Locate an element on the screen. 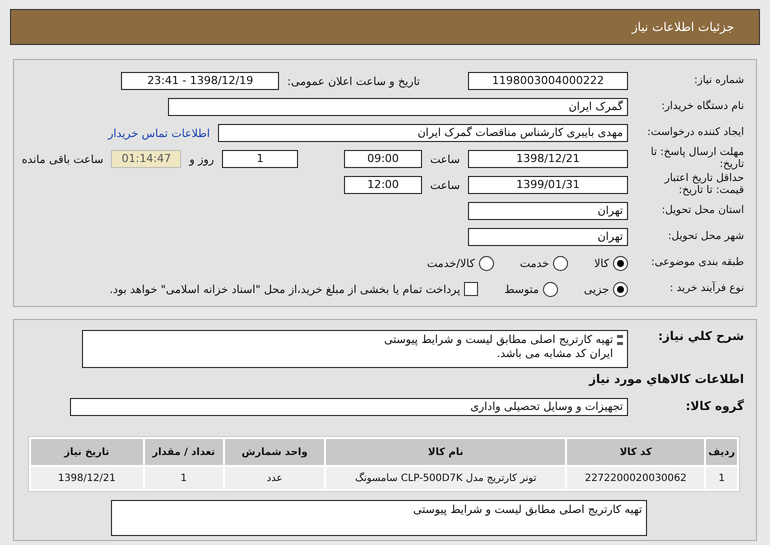 The width and height of the screenshot is (770, 545). validity-date-field: 1399/01/31 is located at coordinates (548, 185).